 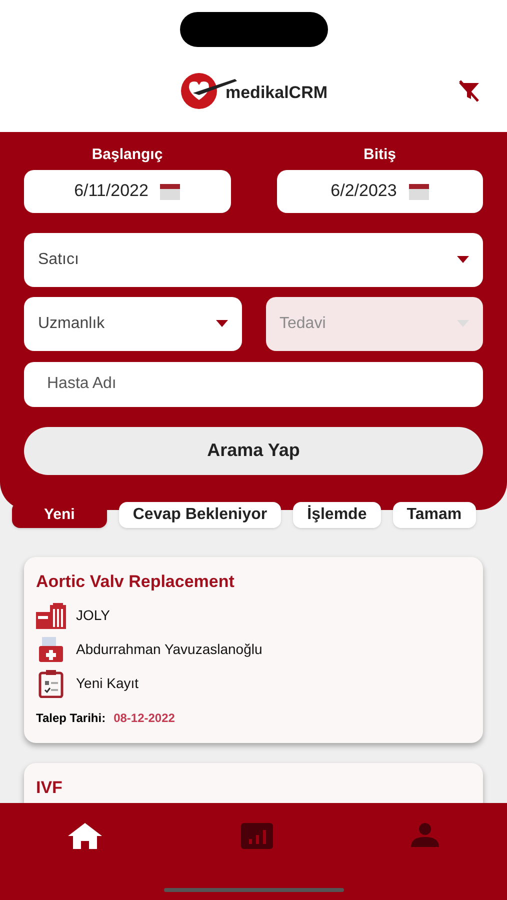 What do you see at coordinates (59, 515) in the screenshot?
I see `status-tab: Yeni` at bounding box center [59, 515].